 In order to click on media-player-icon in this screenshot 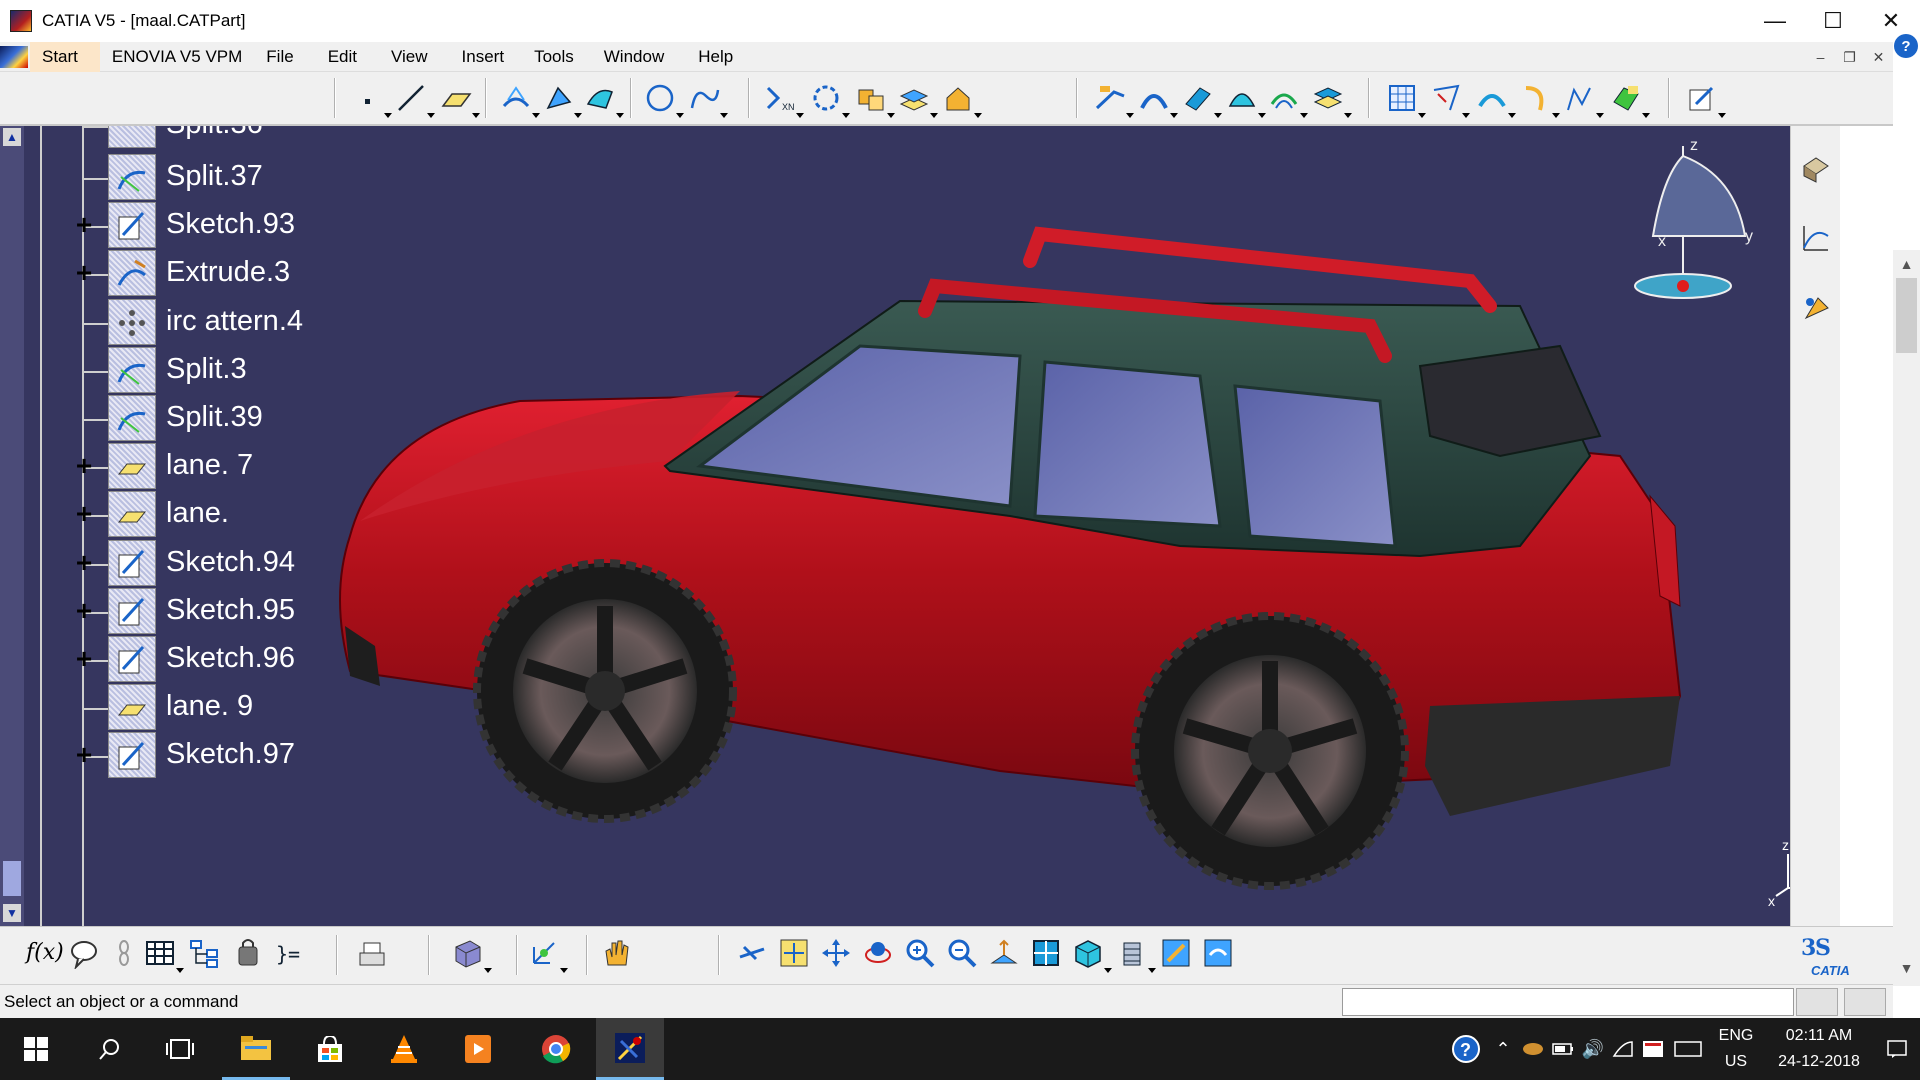, I will do `click(478, 1049)`.